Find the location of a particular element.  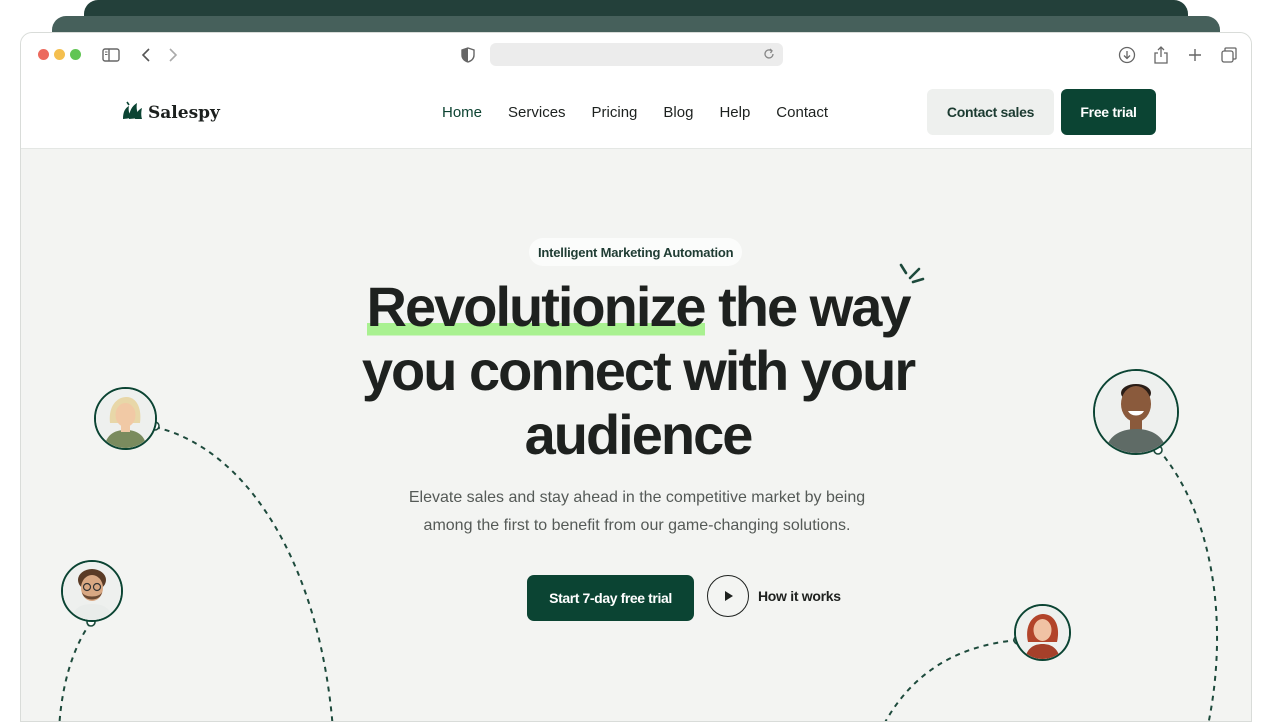

headline-highlight: Revolutionize is located at coordinates (536, 306).